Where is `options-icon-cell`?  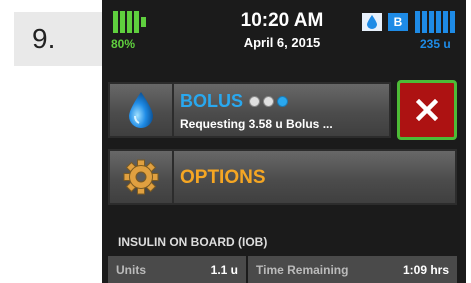 options-icon-cell is located at coordinates (142, 177).